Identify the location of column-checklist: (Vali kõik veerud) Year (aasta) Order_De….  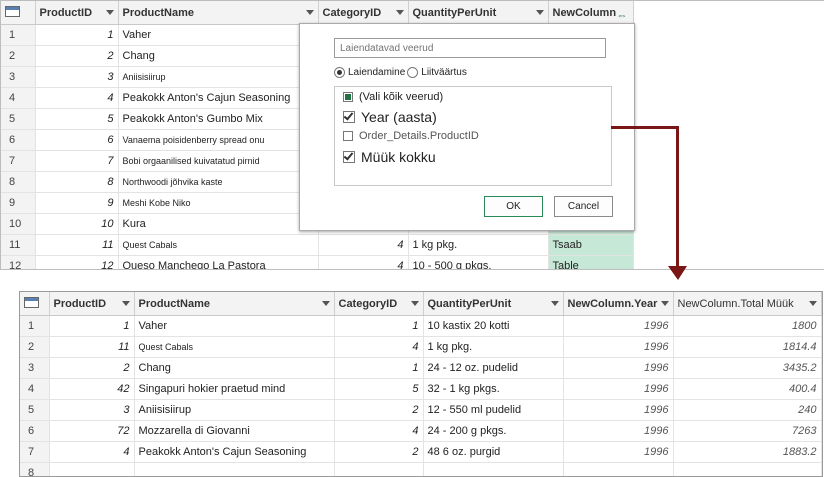
(473, 136).